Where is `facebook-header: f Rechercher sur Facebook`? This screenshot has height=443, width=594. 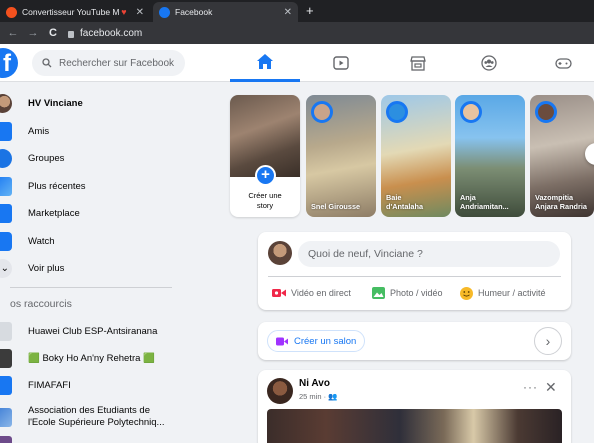
facebook-header: f Rechercher sur Facebook is located at coordinates (297, 63).